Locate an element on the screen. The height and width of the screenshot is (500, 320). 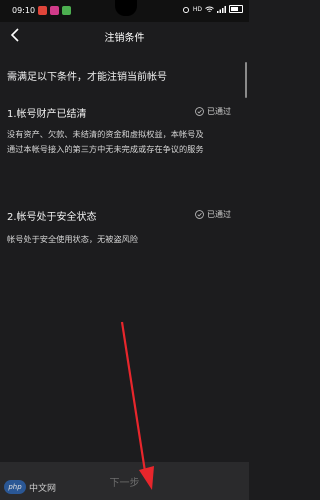
alarm-icon is located at coordinates (185, 9).